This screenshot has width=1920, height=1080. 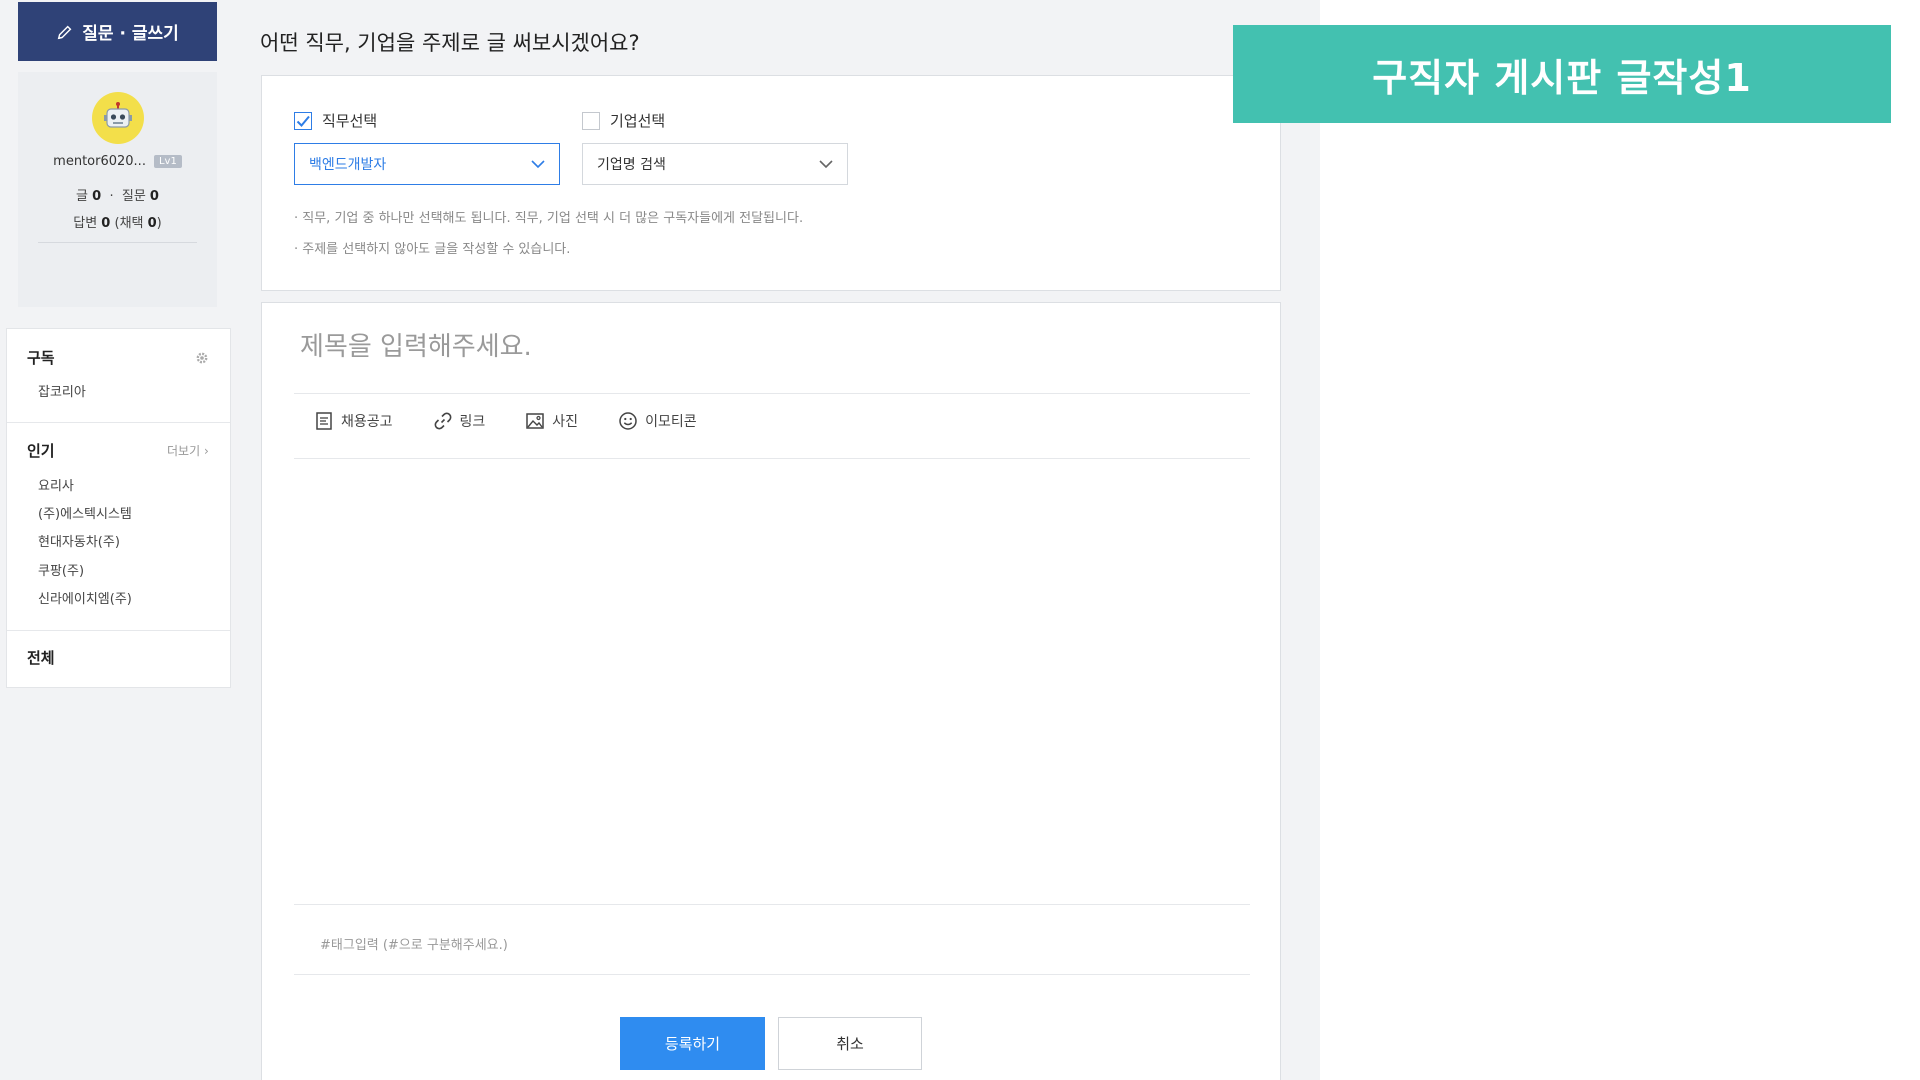 I want to click on write-post-button: 질문 · 글쓰기, so click(x=117, y=31).